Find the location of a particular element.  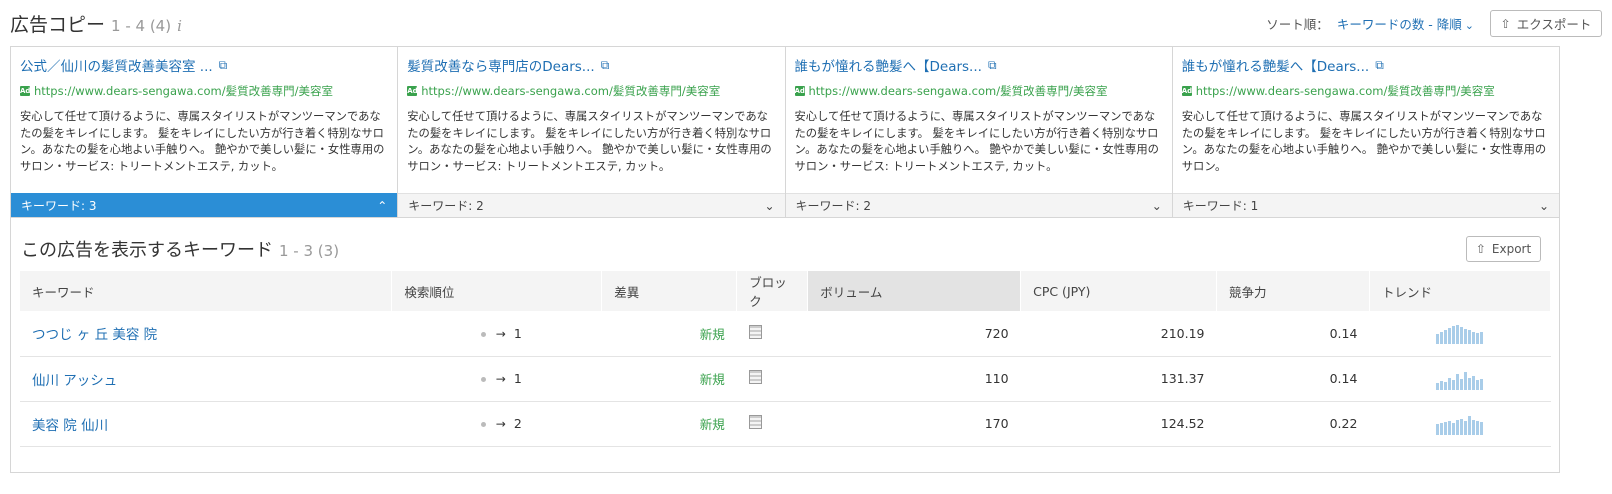

info-icon: i is located at coordinates (179, 26).